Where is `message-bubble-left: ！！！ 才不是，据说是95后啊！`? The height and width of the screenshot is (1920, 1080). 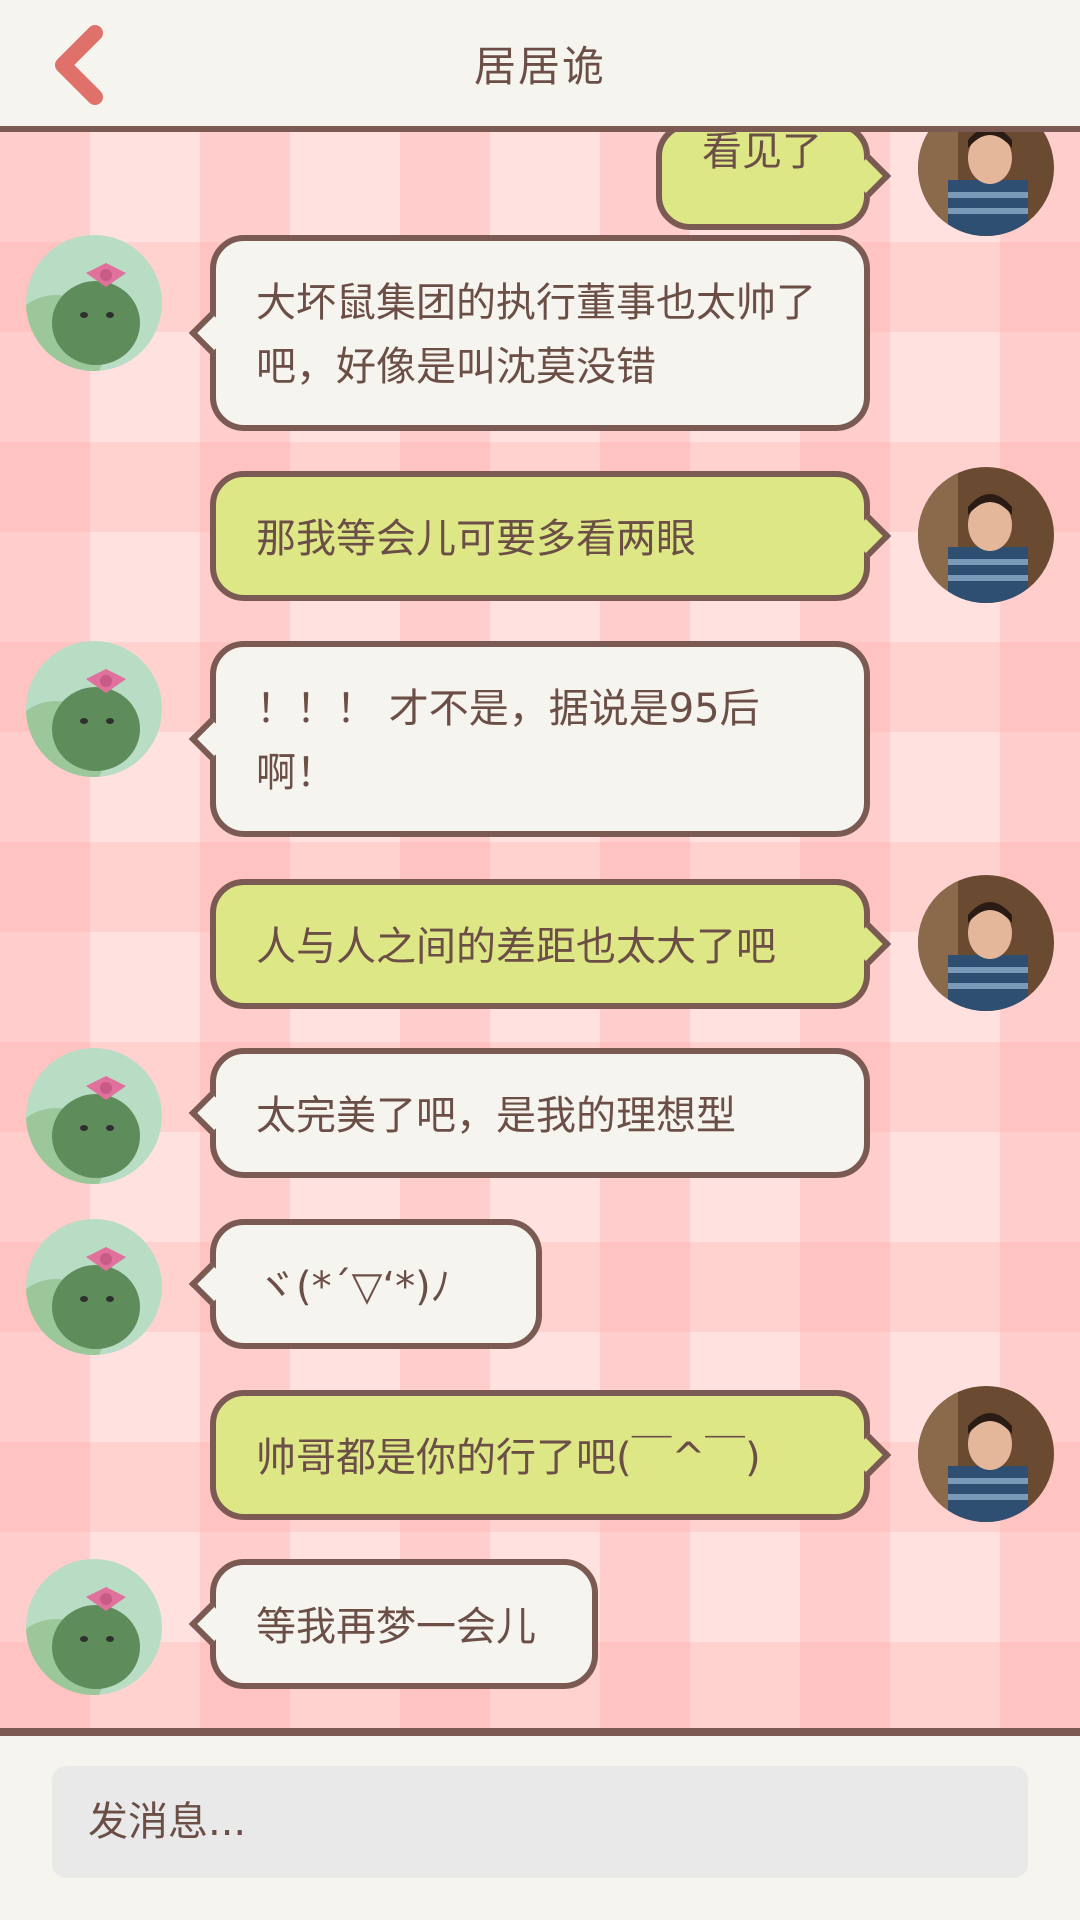
message-bubble-left: ！！！ 才不是，据说是95后啊！ is located at coordinates (529, 739).